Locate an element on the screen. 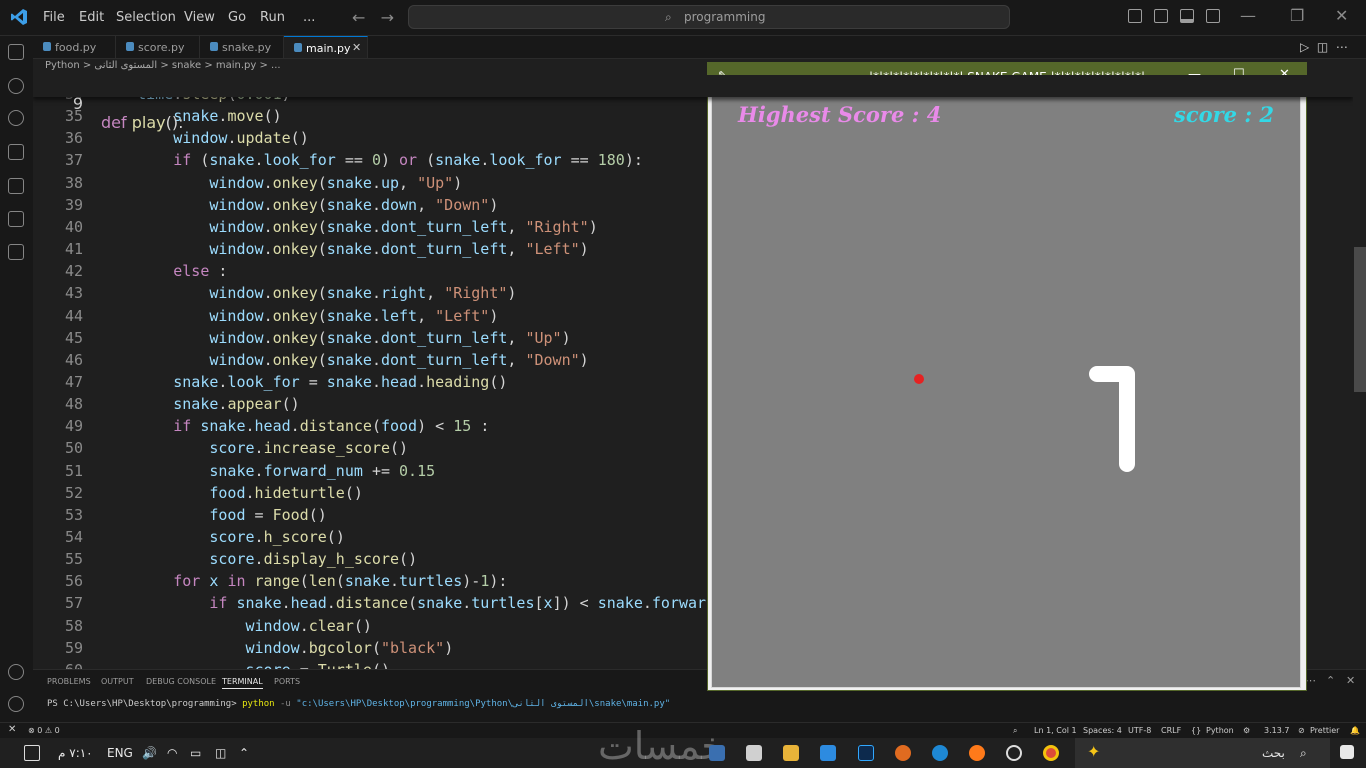 This screenshot has width=1366, height=768. menu-run: Run is located at coordinates (272, 17).